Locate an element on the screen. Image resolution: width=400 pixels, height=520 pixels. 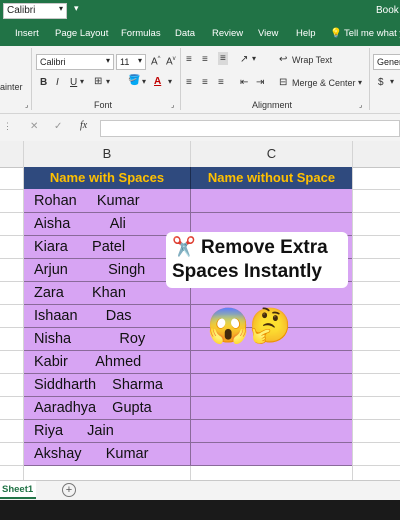
bottom-strip is located at coordinates (200, 510).